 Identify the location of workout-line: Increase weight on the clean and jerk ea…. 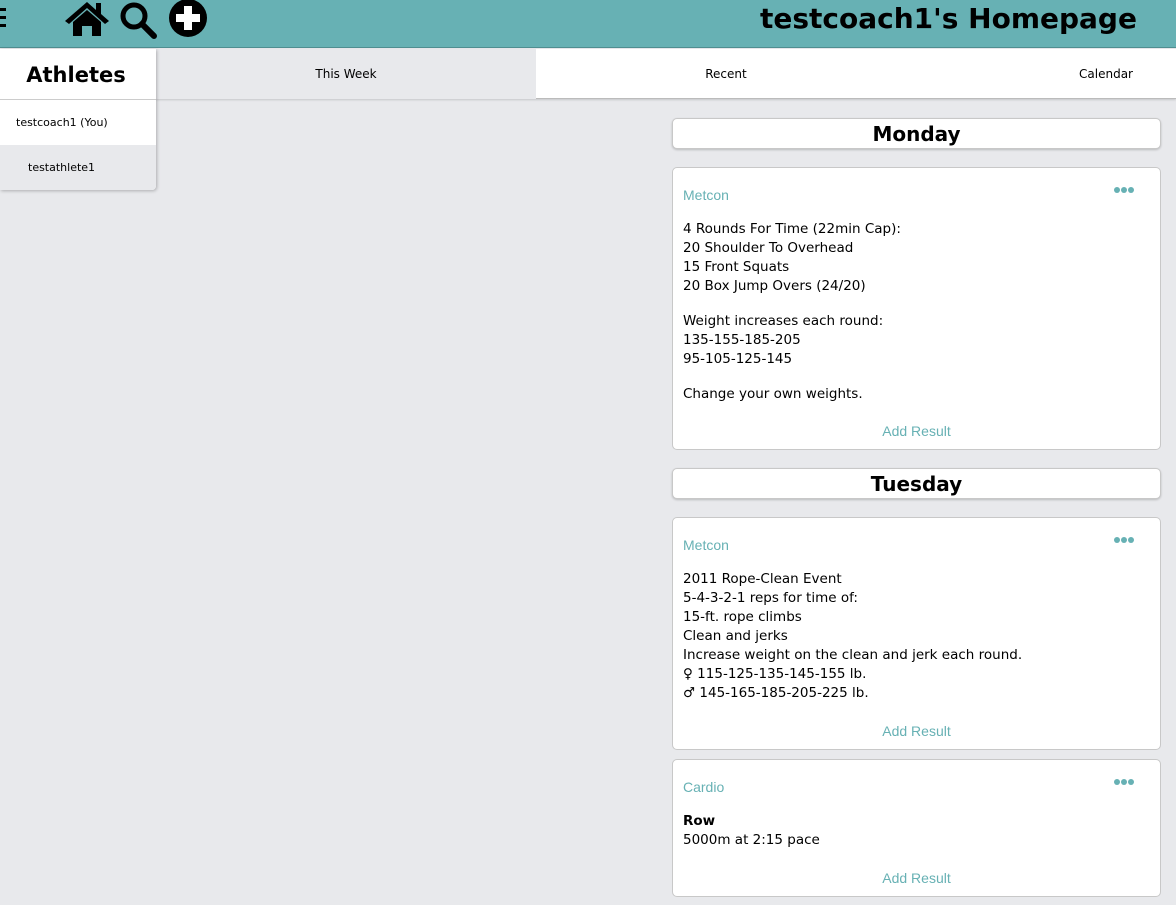
(853, 655).